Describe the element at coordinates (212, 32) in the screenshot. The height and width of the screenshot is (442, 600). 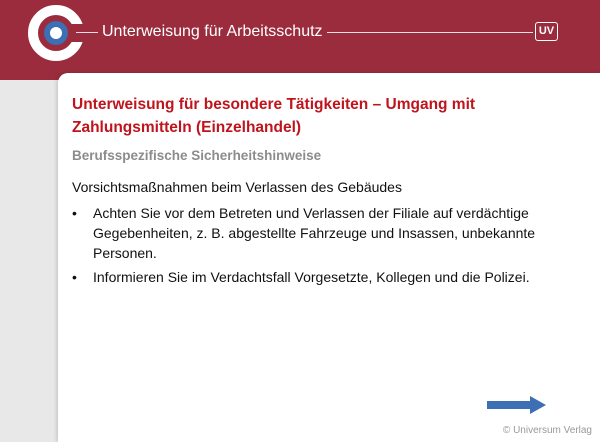
I see `header-title: Unterweisung für Arbeitsschutz` at that location.